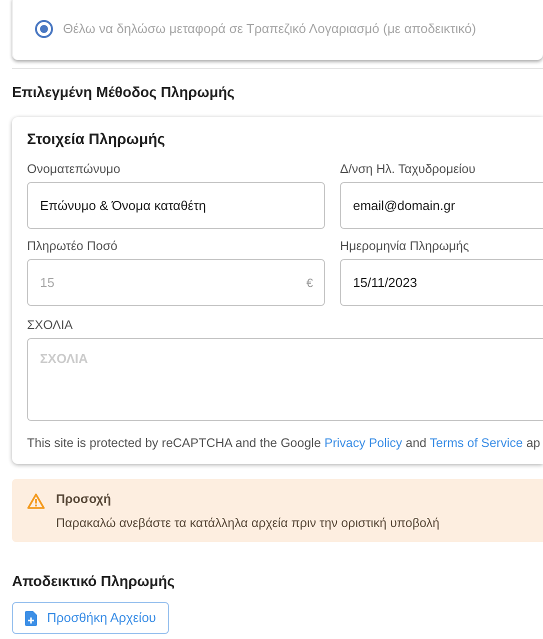 The width and height of the screenshot is (543, 639). What do you see at coordinates (50, 325) in the screenshot?
I see `field-label: ΣΧΟΛΙΑ` at bounding box center [50, 325].